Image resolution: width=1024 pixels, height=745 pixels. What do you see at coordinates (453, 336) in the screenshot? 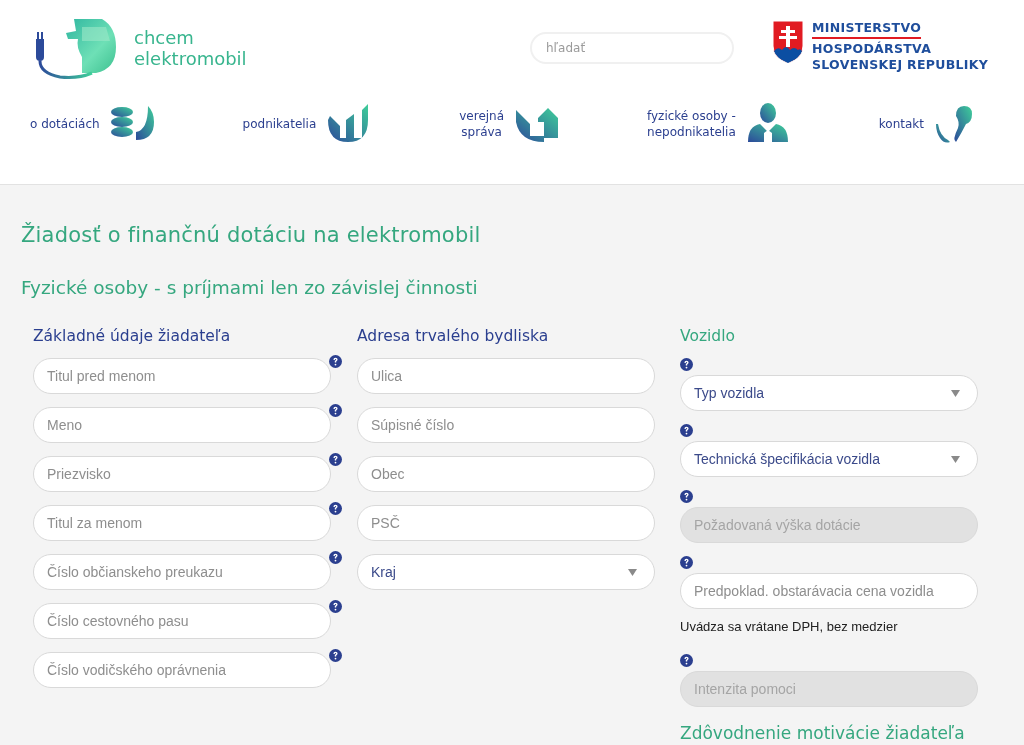
I see `column-heading: Adresa trvalého bydliska` at bounding box center [453, 336].